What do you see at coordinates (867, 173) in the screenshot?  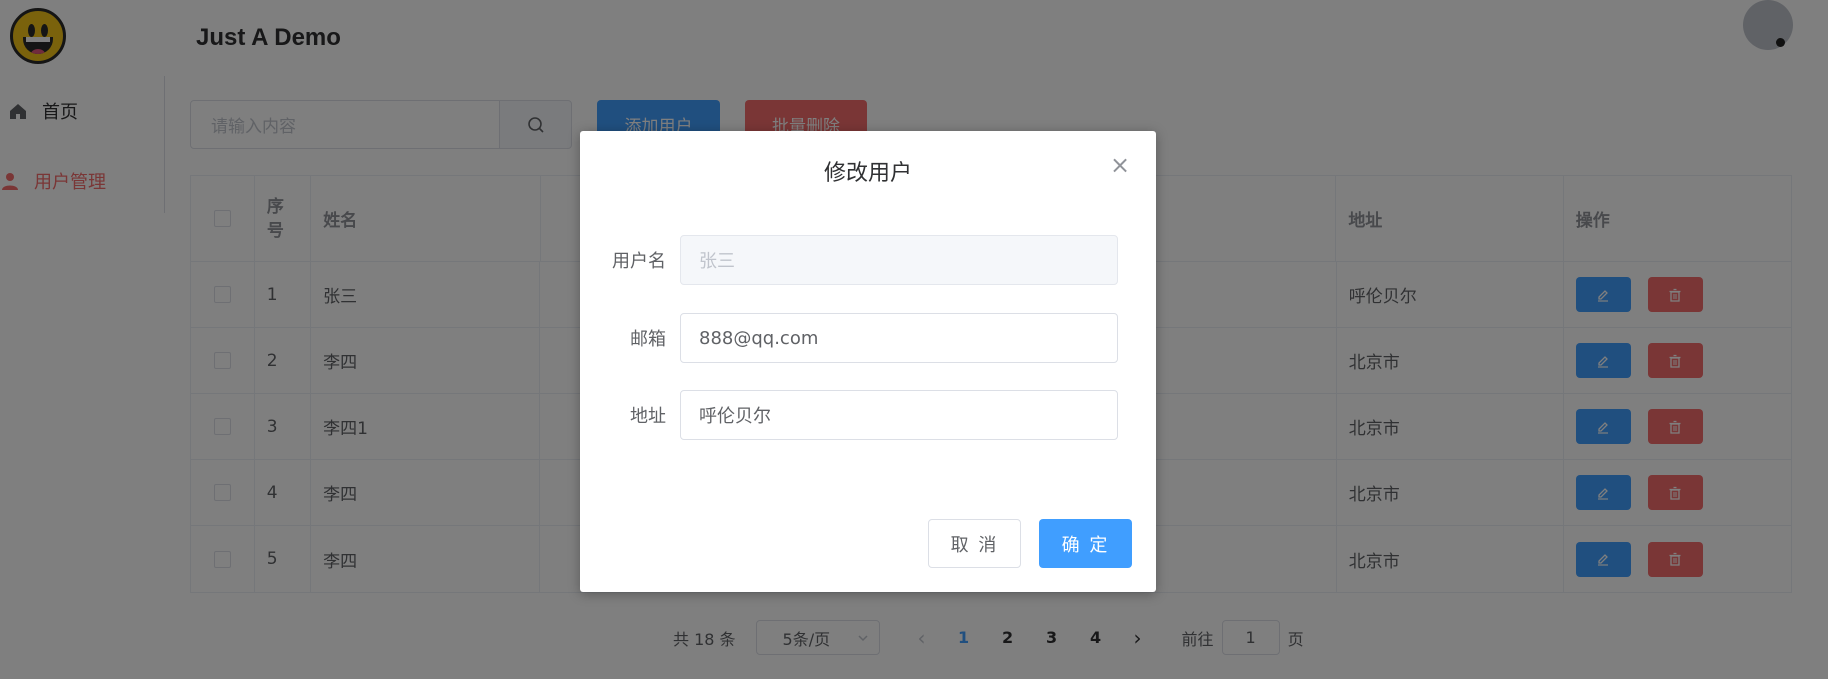 I see `dialog-title: 修改用户` at bounding box center [867, 173].